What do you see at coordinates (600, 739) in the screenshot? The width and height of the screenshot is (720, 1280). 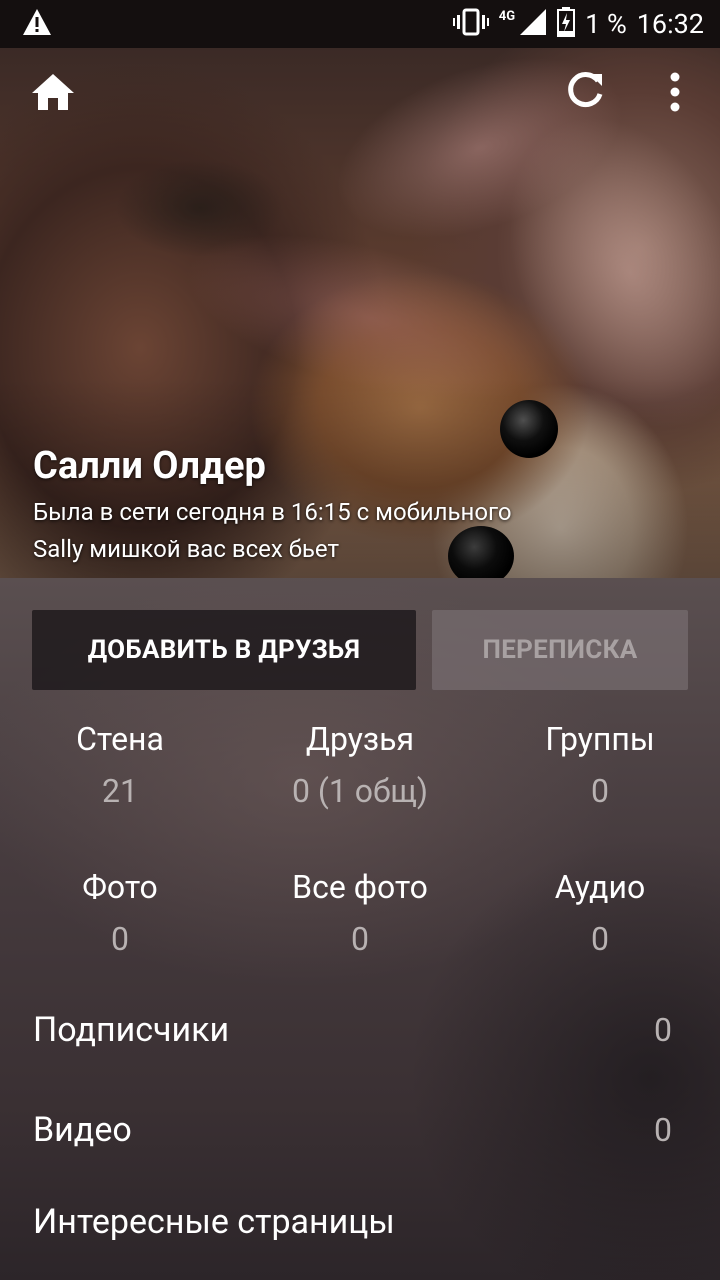 I see `stat-label: Группы` at bounding box center [600, 739].